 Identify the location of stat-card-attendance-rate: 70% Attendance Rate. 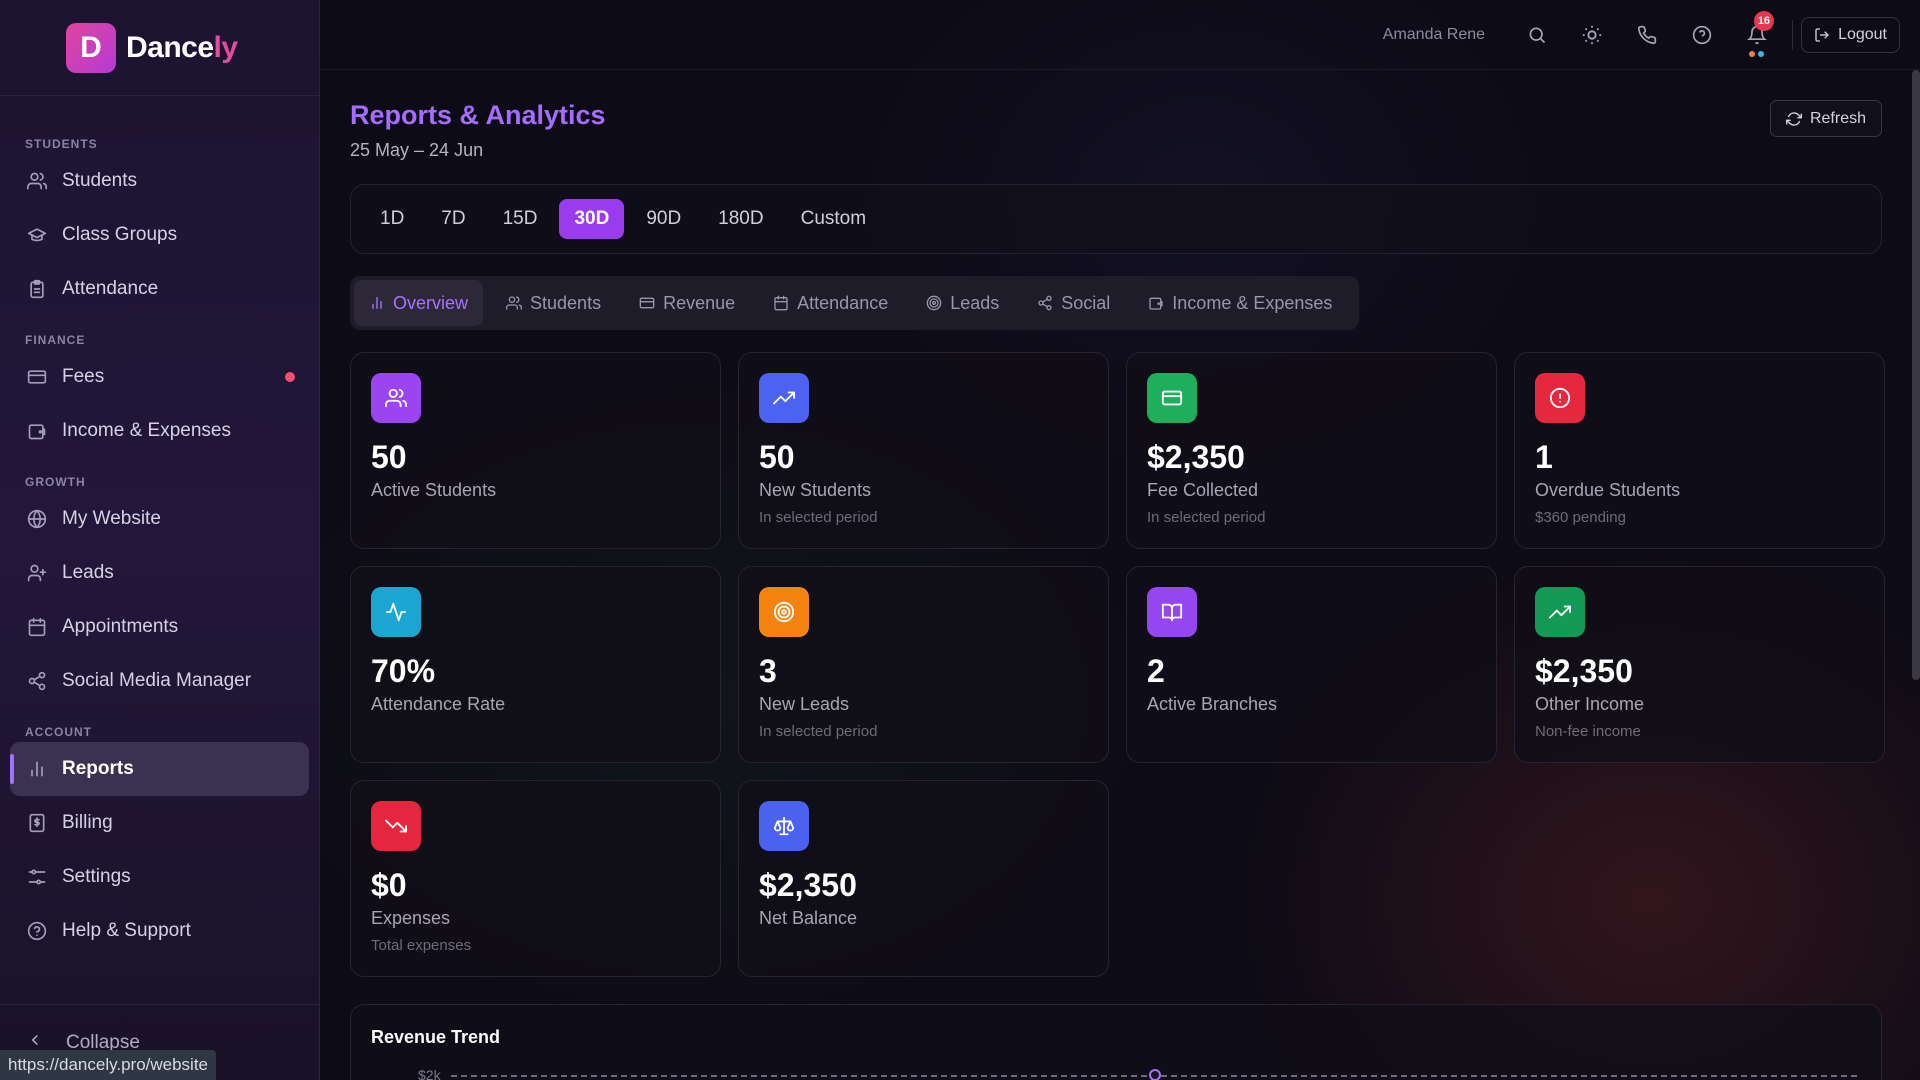
(535, 664).